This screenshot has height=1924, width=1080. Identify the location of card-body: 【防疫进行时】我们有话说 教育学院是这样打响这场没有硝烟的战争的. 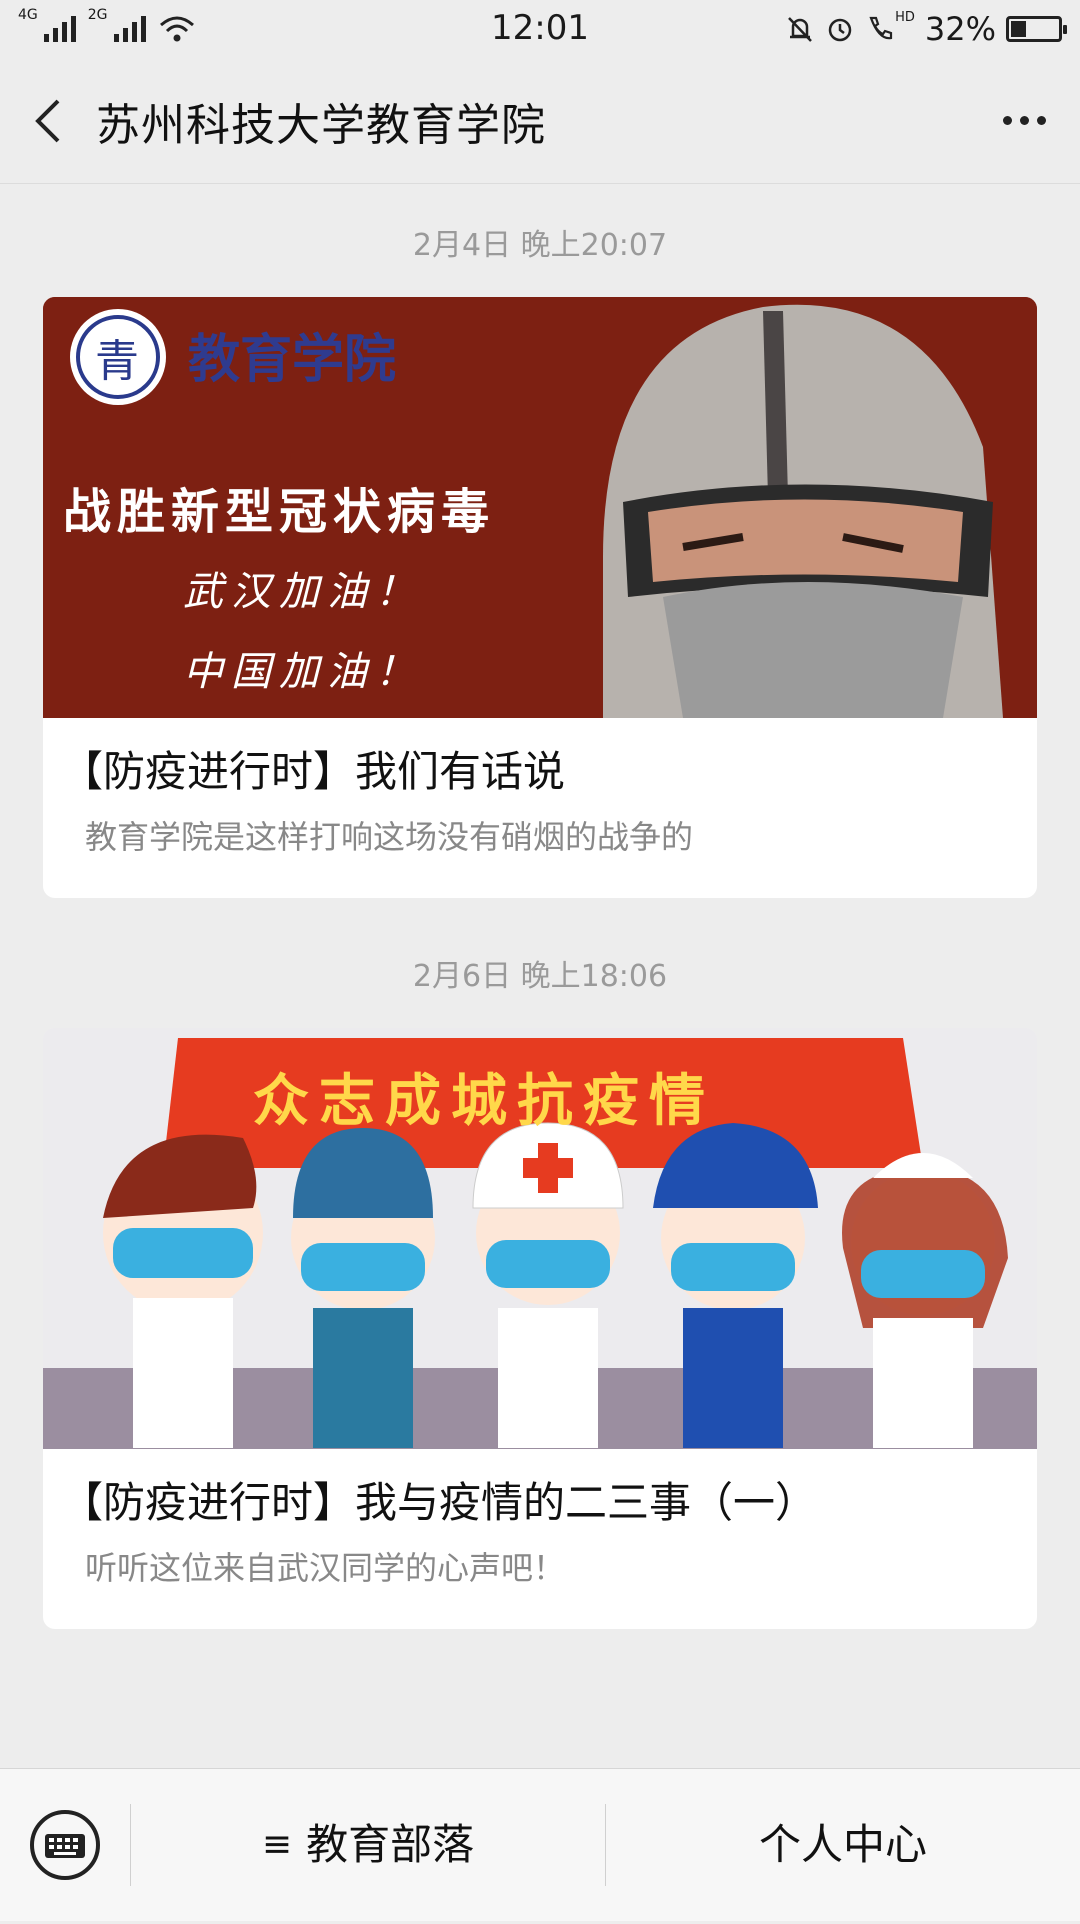
(540, 808).